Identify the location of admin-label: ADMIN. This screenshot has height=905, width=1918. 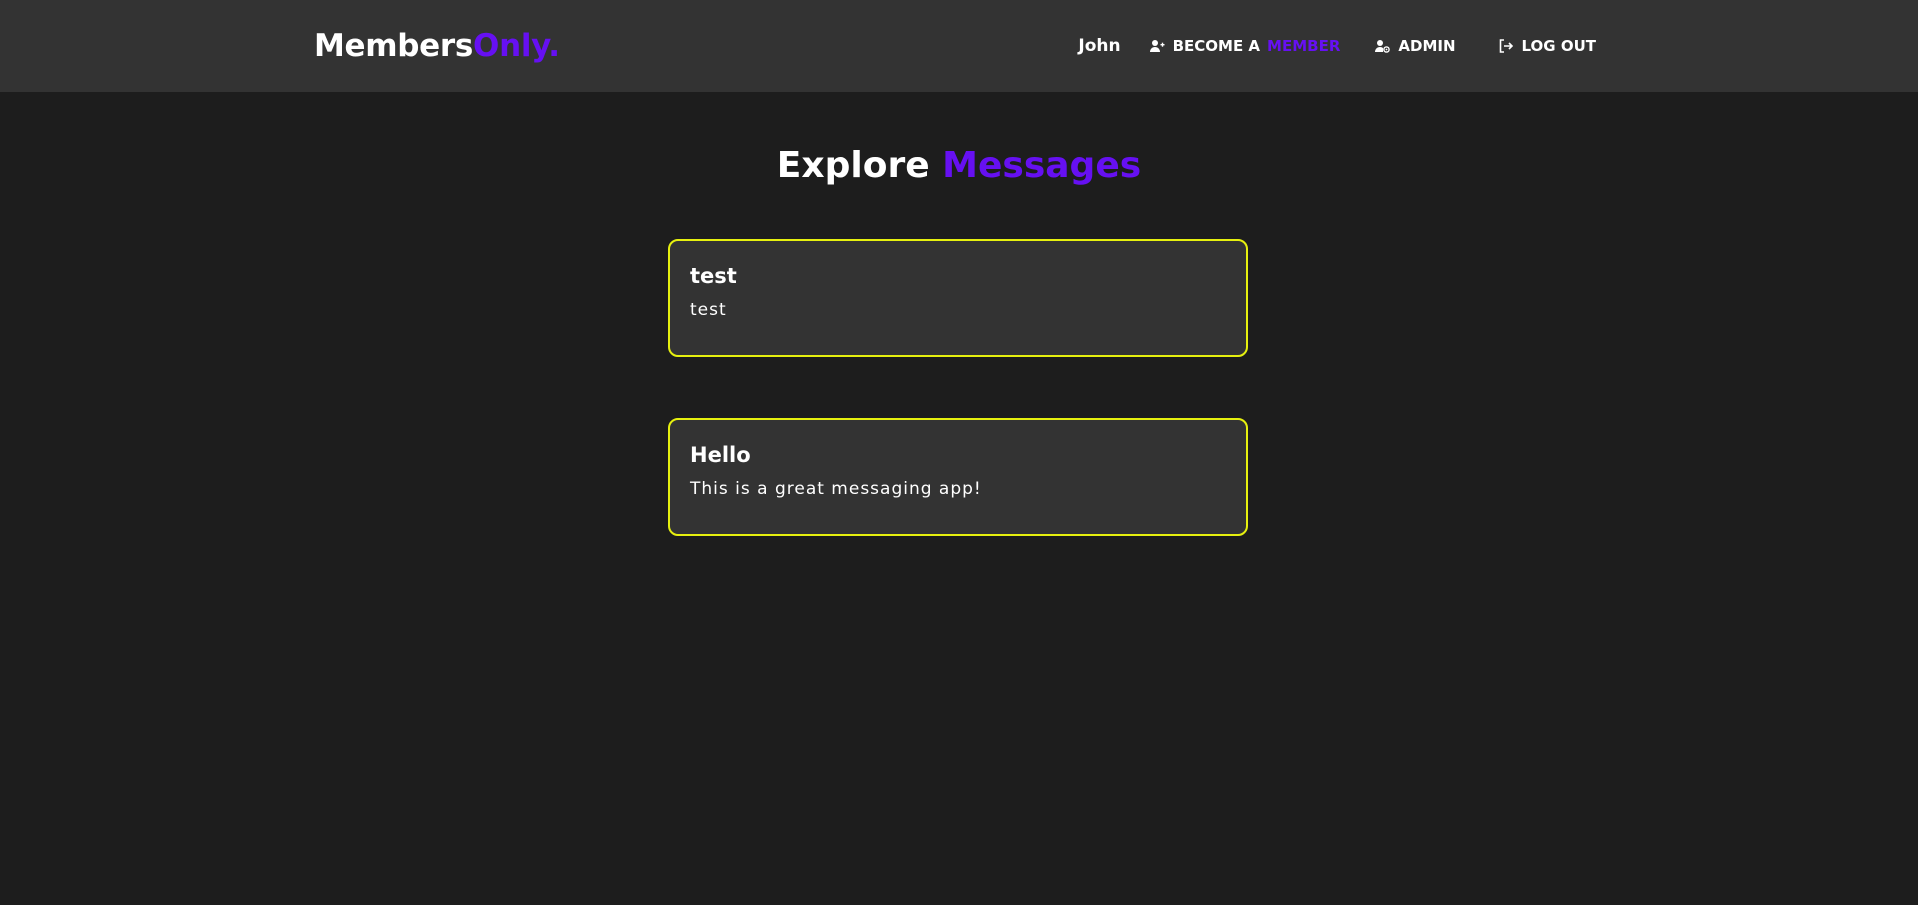
(1427, 46).